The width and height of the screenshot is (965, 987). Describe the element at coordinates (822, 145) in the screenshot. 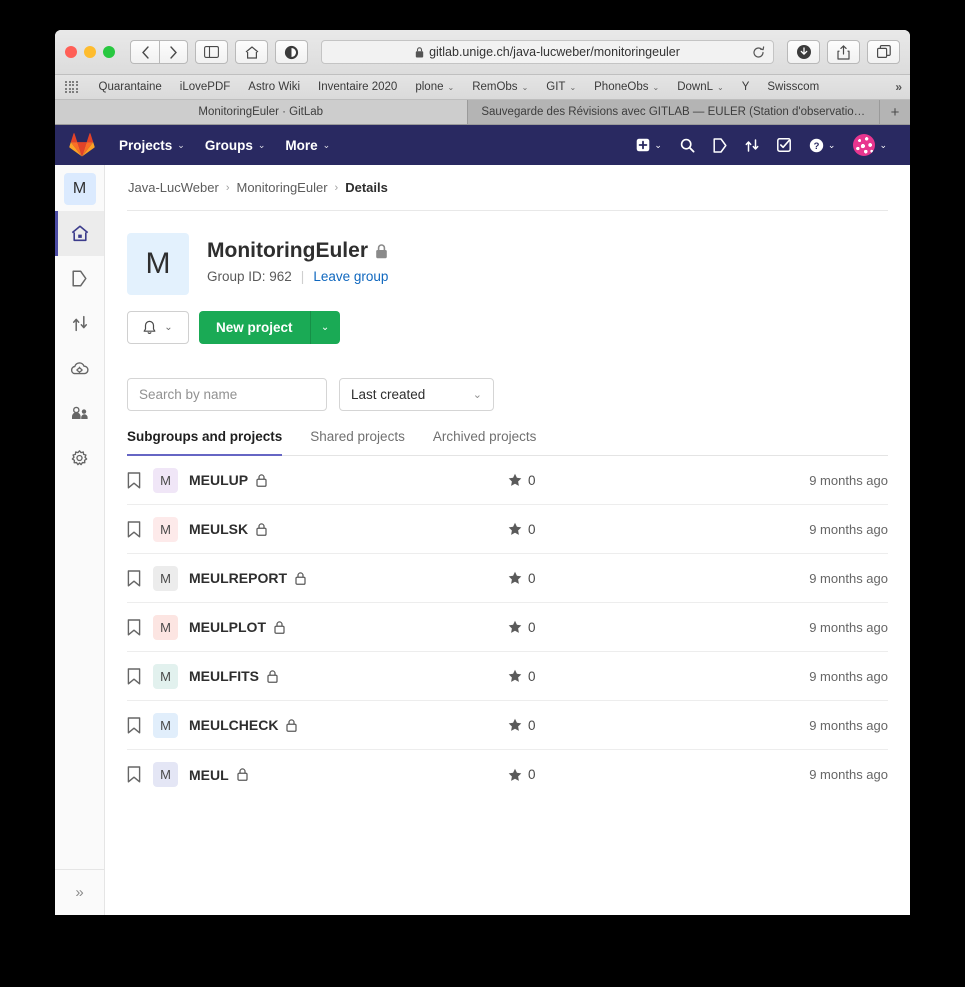

I see `help-button: ? ⌄` at that location.